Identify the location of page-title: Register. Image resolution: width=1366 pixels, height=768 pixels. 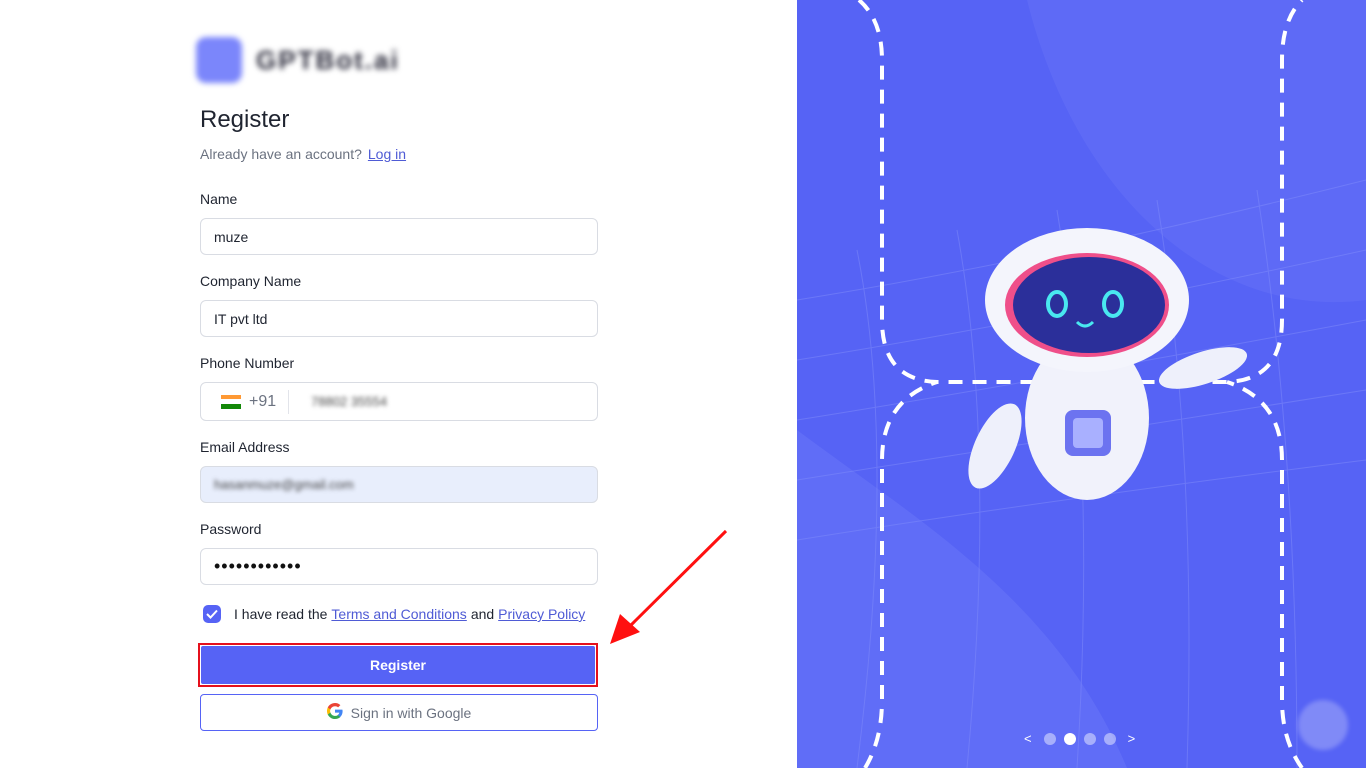
(245, 119).